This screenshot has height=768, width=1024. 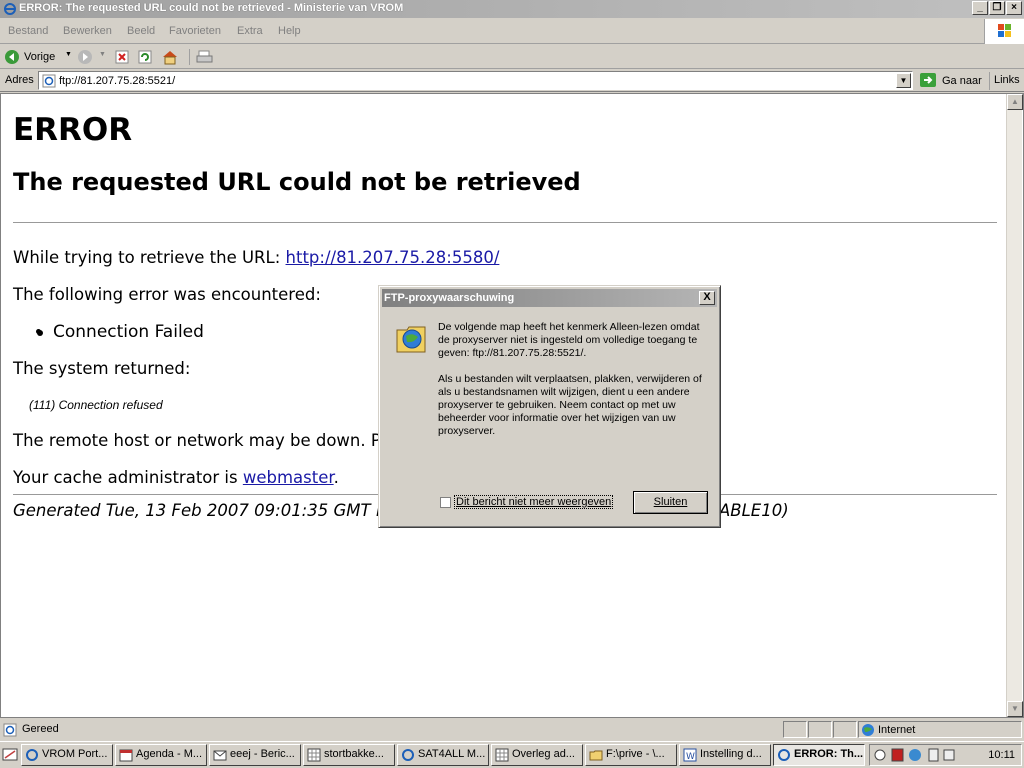 I want to click on stop-button, so click(x=122, y=57).